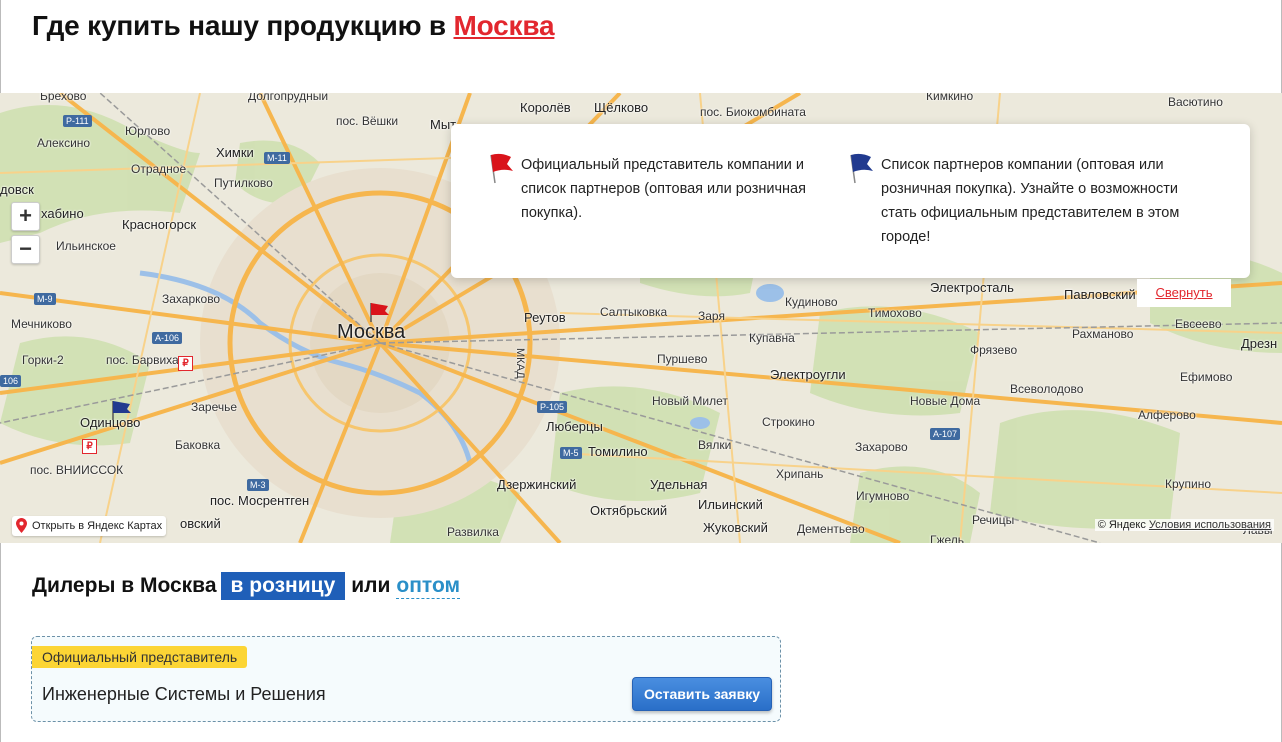 The image size is (1282, 742). I want to click on map-label-krupino: Крупино, so click(1188, 484).